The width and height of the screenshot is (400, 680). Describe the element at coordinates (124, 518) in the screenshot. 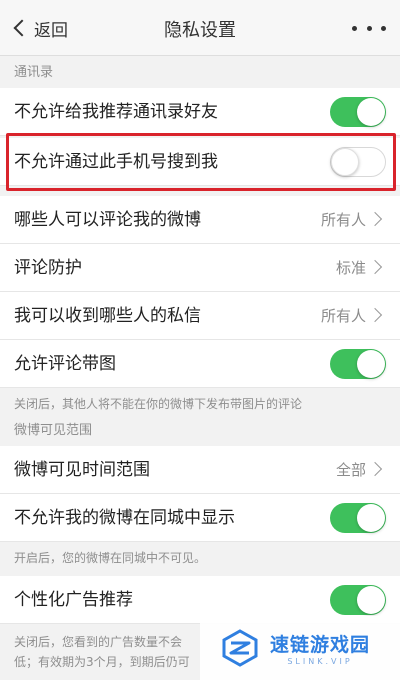

I see `row-label: 不允许我的微博在同城中显示` at that location.